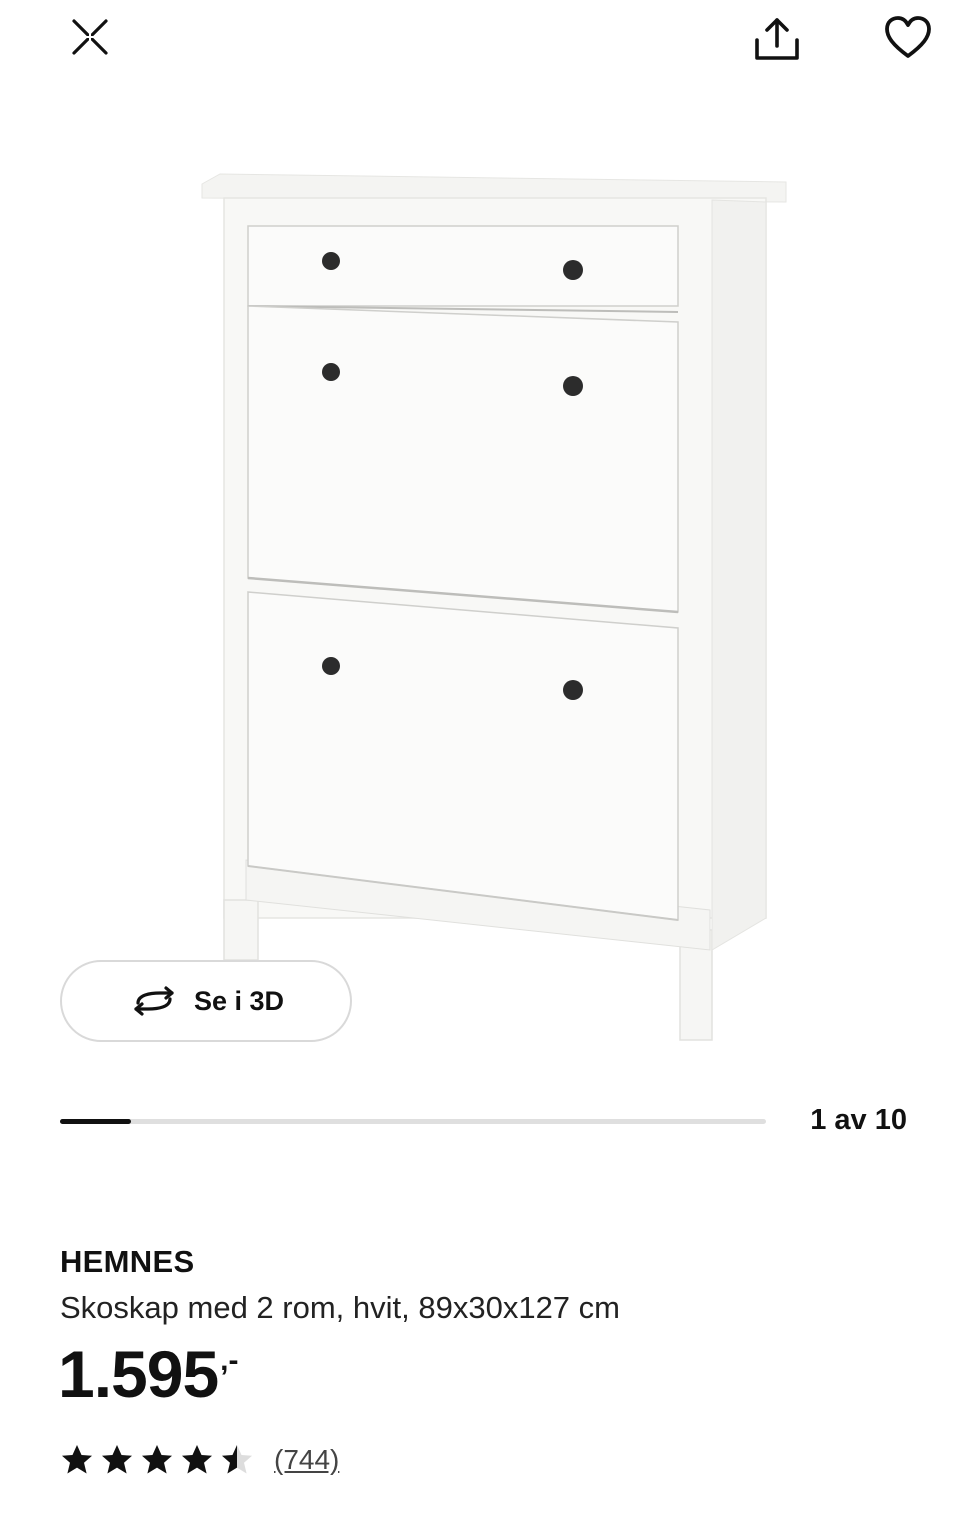 Image resolution: width=960 pixels, height=1530 pixels. I want to click on heart-outline-icon, so click(908, 37).